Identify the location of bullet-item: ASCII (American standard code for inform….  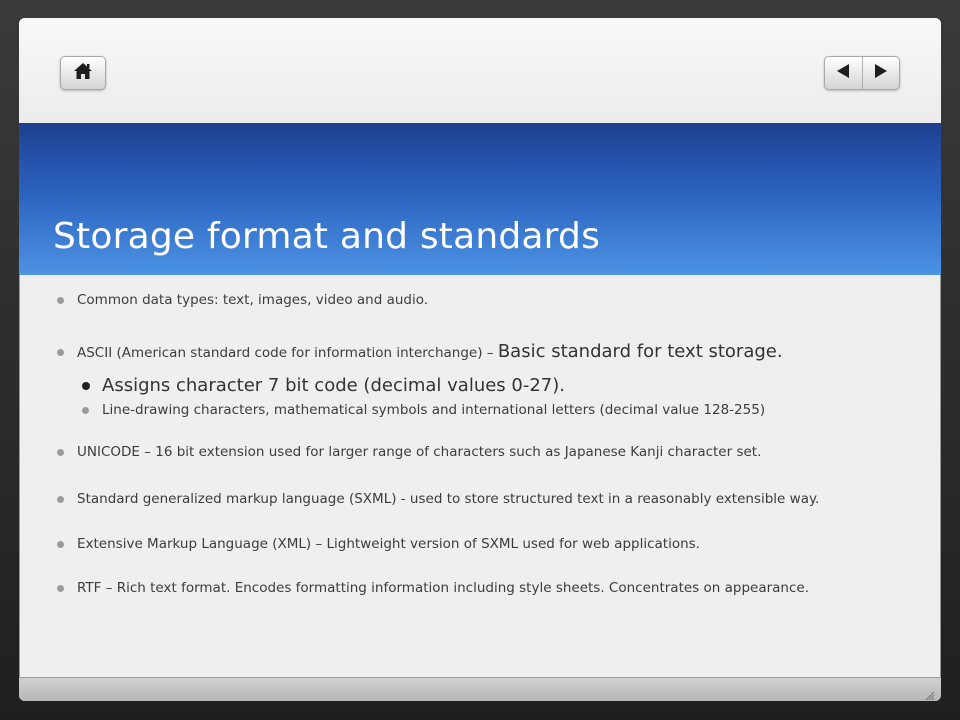
(420, 351).